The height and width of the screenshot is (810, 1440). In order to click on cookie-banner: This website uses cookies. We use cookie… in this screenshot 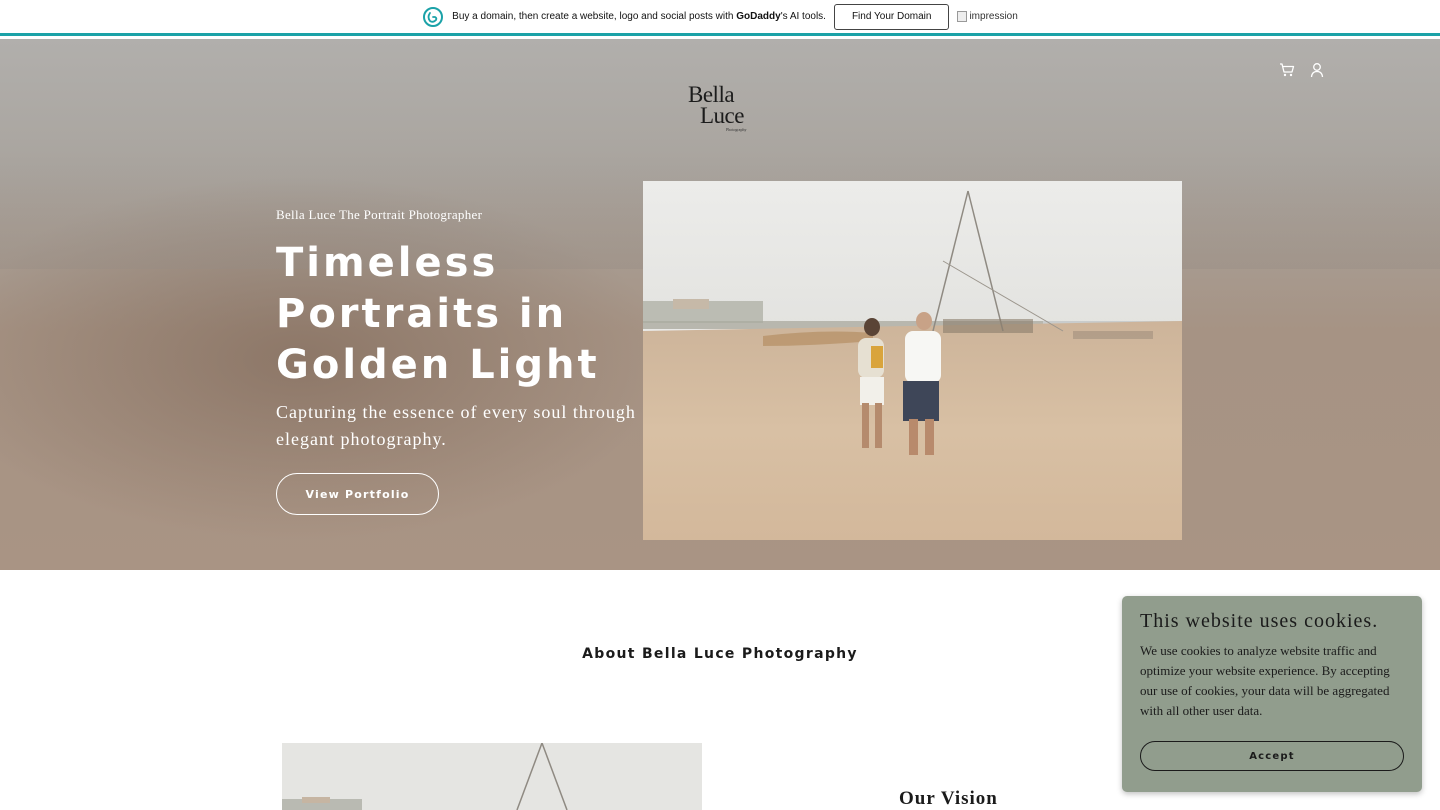, I will do `click(1272, 694)`.